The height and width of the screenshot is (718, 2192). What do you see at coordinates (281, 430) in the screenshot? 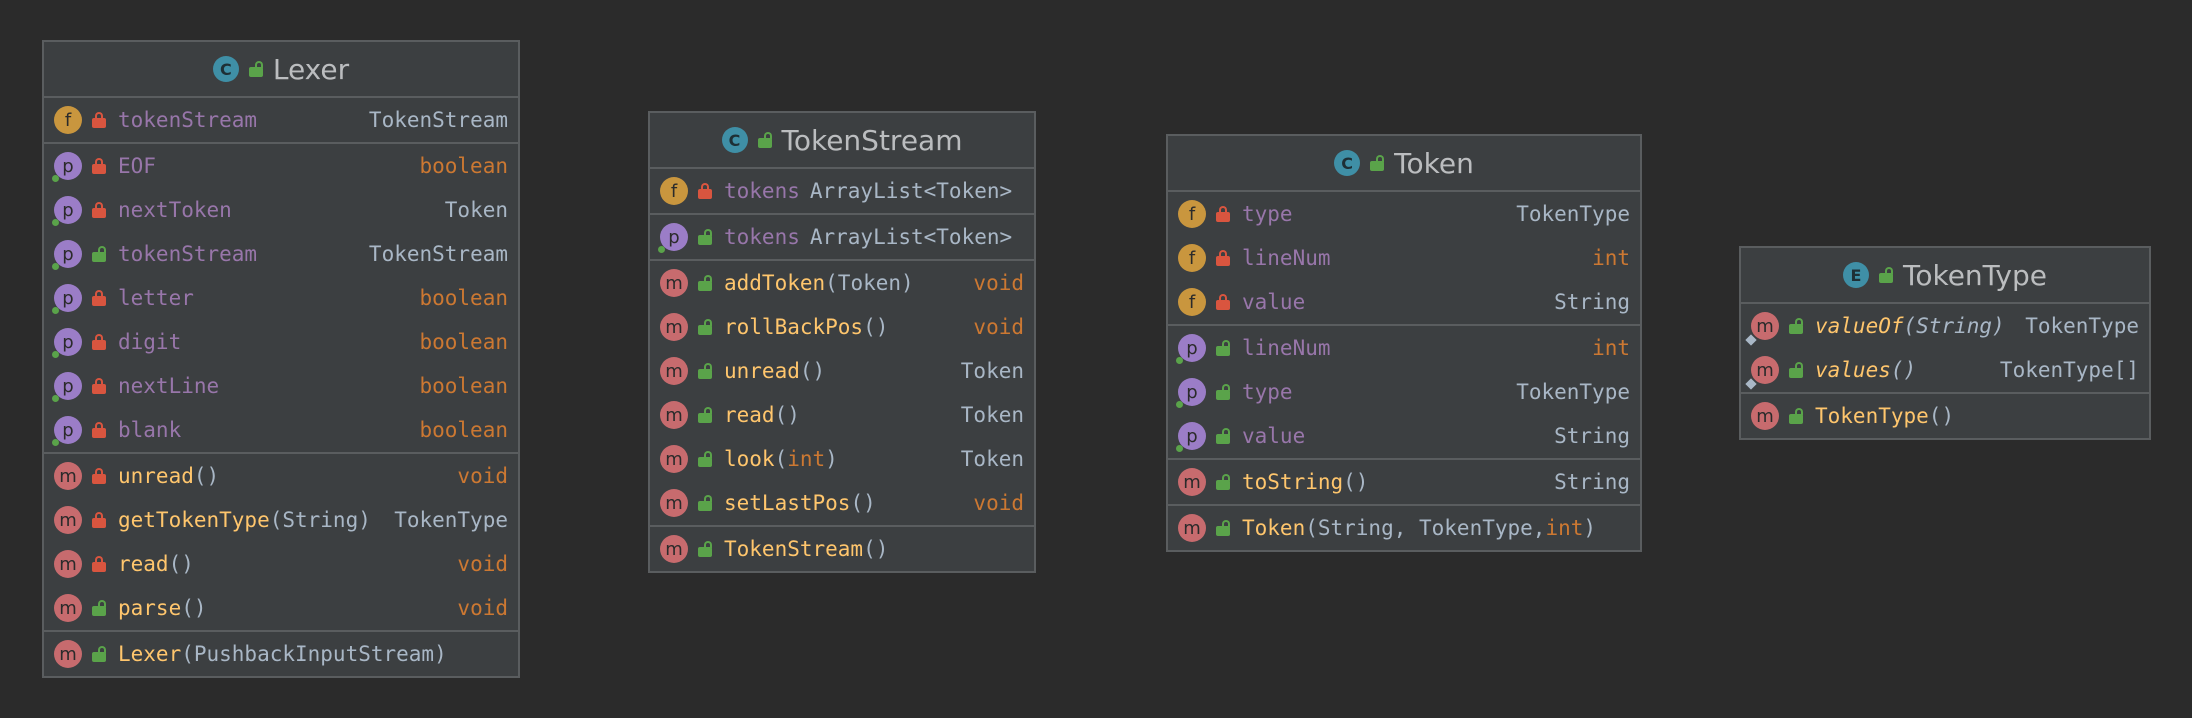
I see `member-row: p blank boolean` at bounding box center [281, 430].